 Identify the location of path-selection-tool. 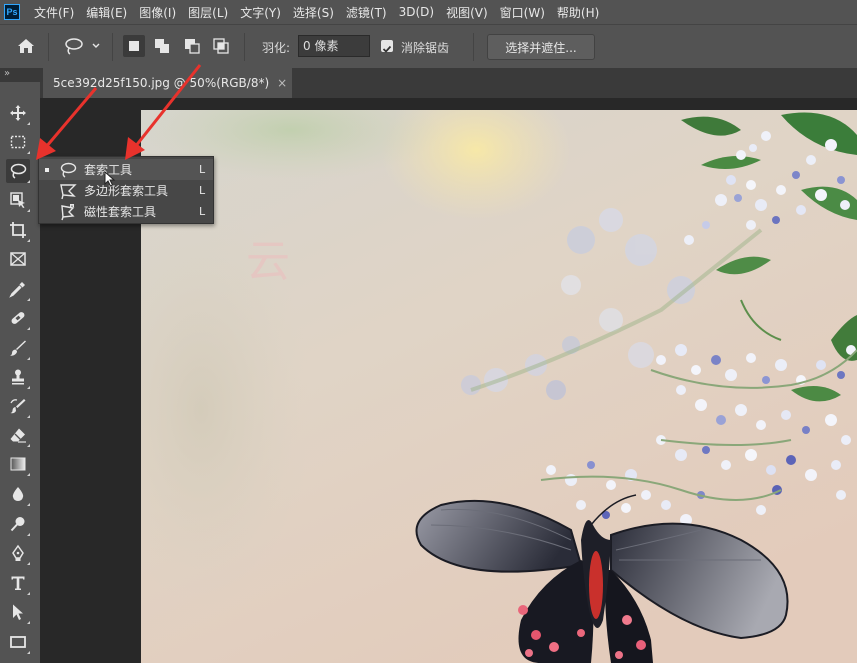
(18, 612).